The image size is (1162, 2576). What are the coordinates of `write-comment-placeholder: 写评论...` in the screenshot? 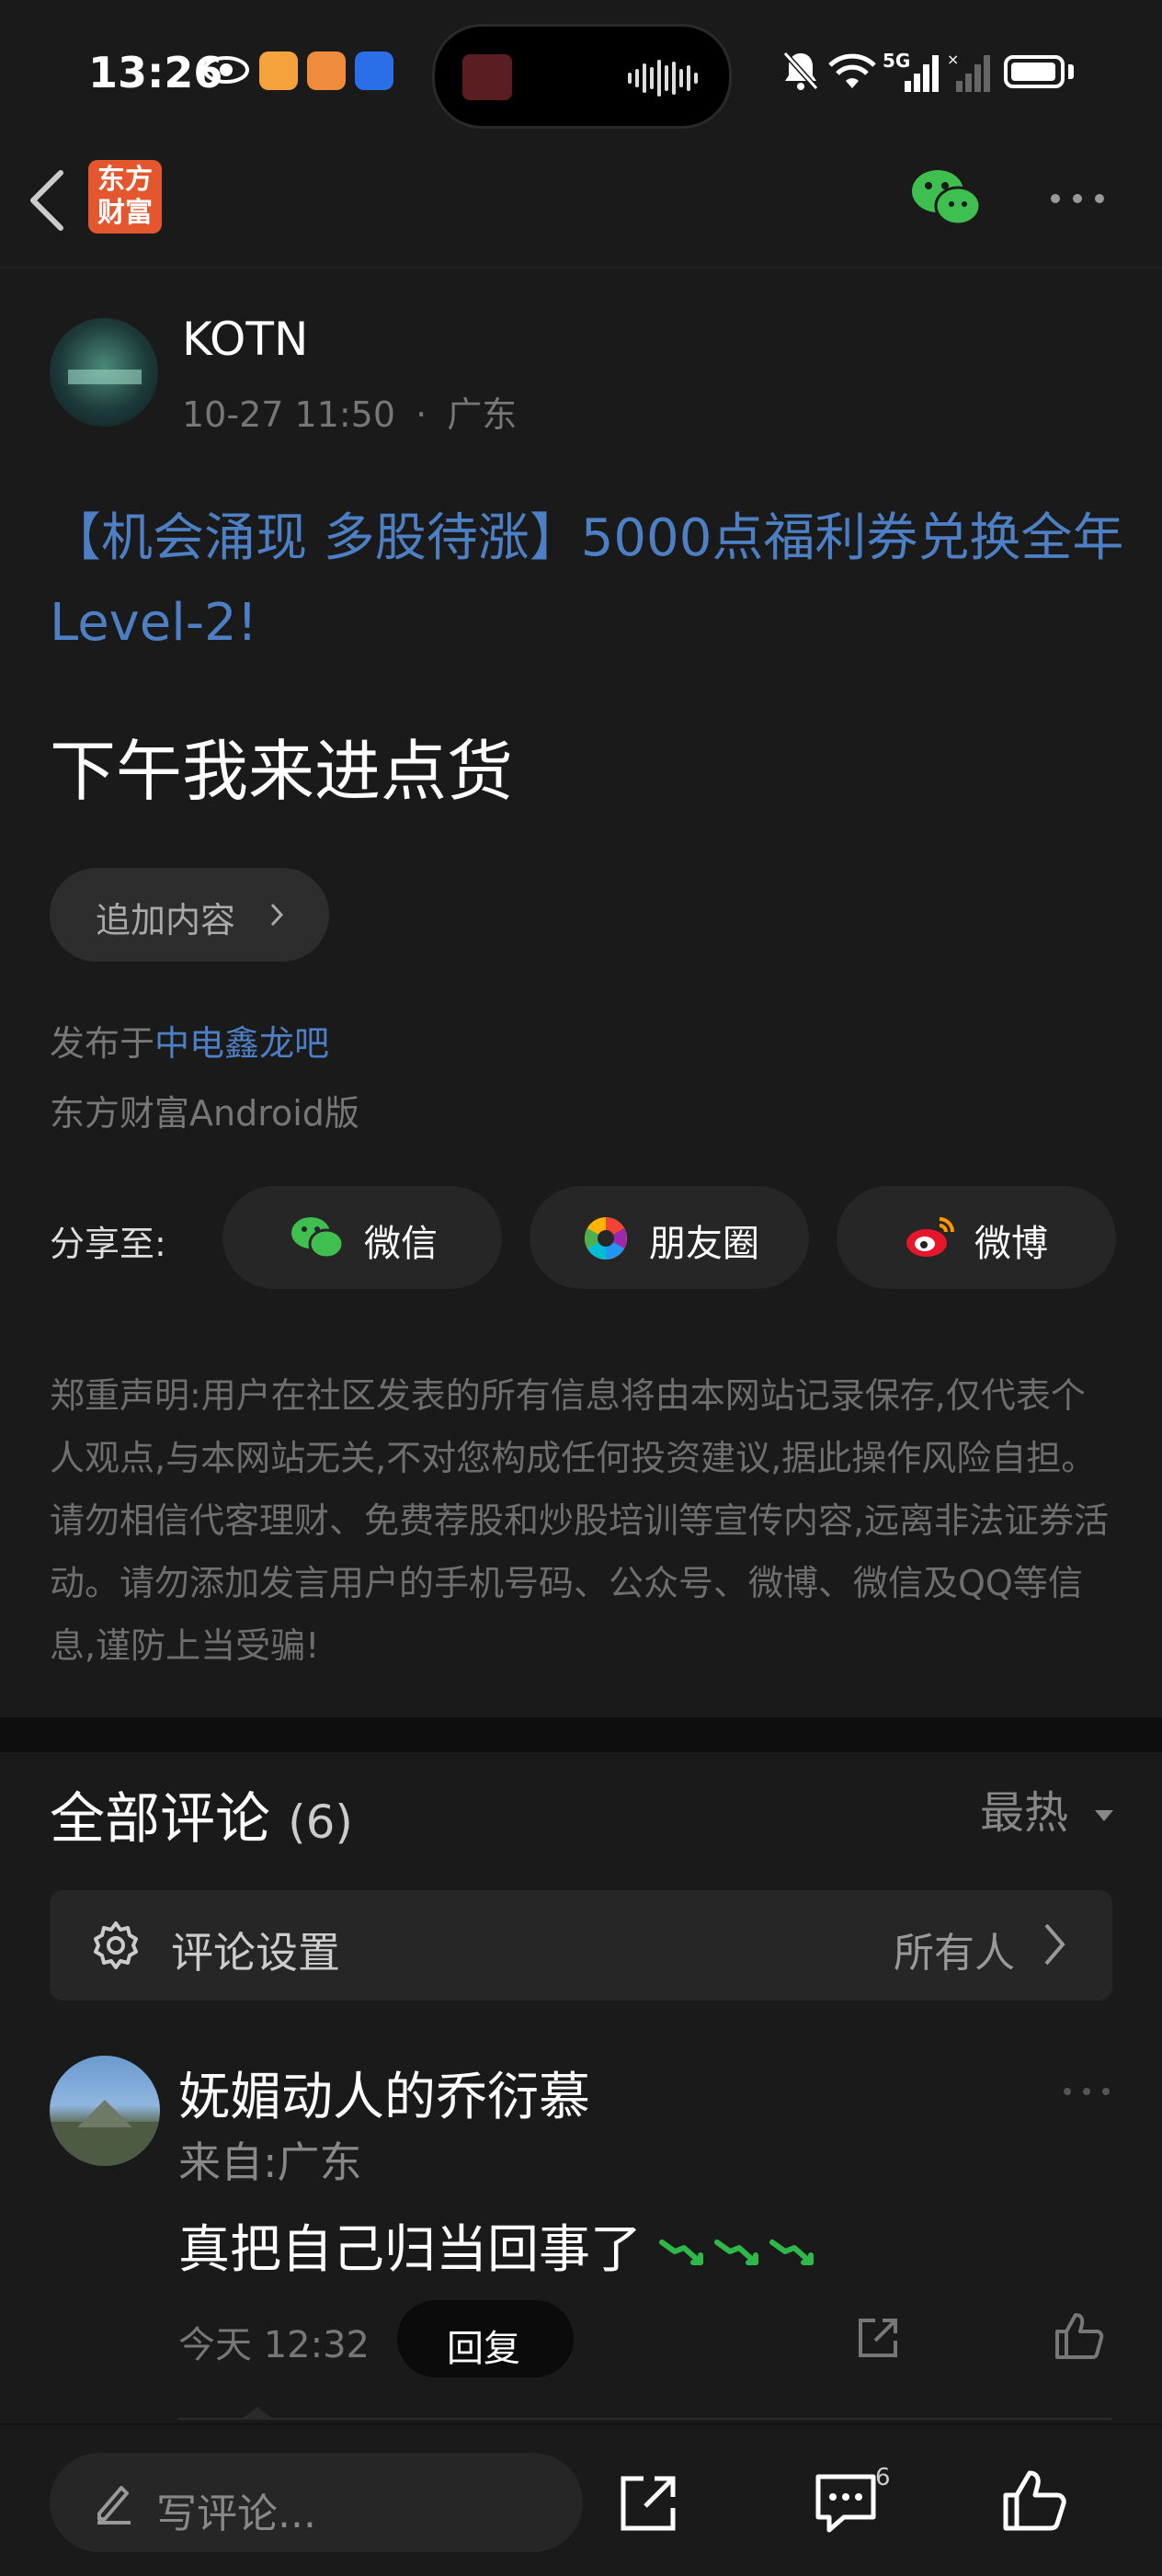 It's located at (236, 2514).